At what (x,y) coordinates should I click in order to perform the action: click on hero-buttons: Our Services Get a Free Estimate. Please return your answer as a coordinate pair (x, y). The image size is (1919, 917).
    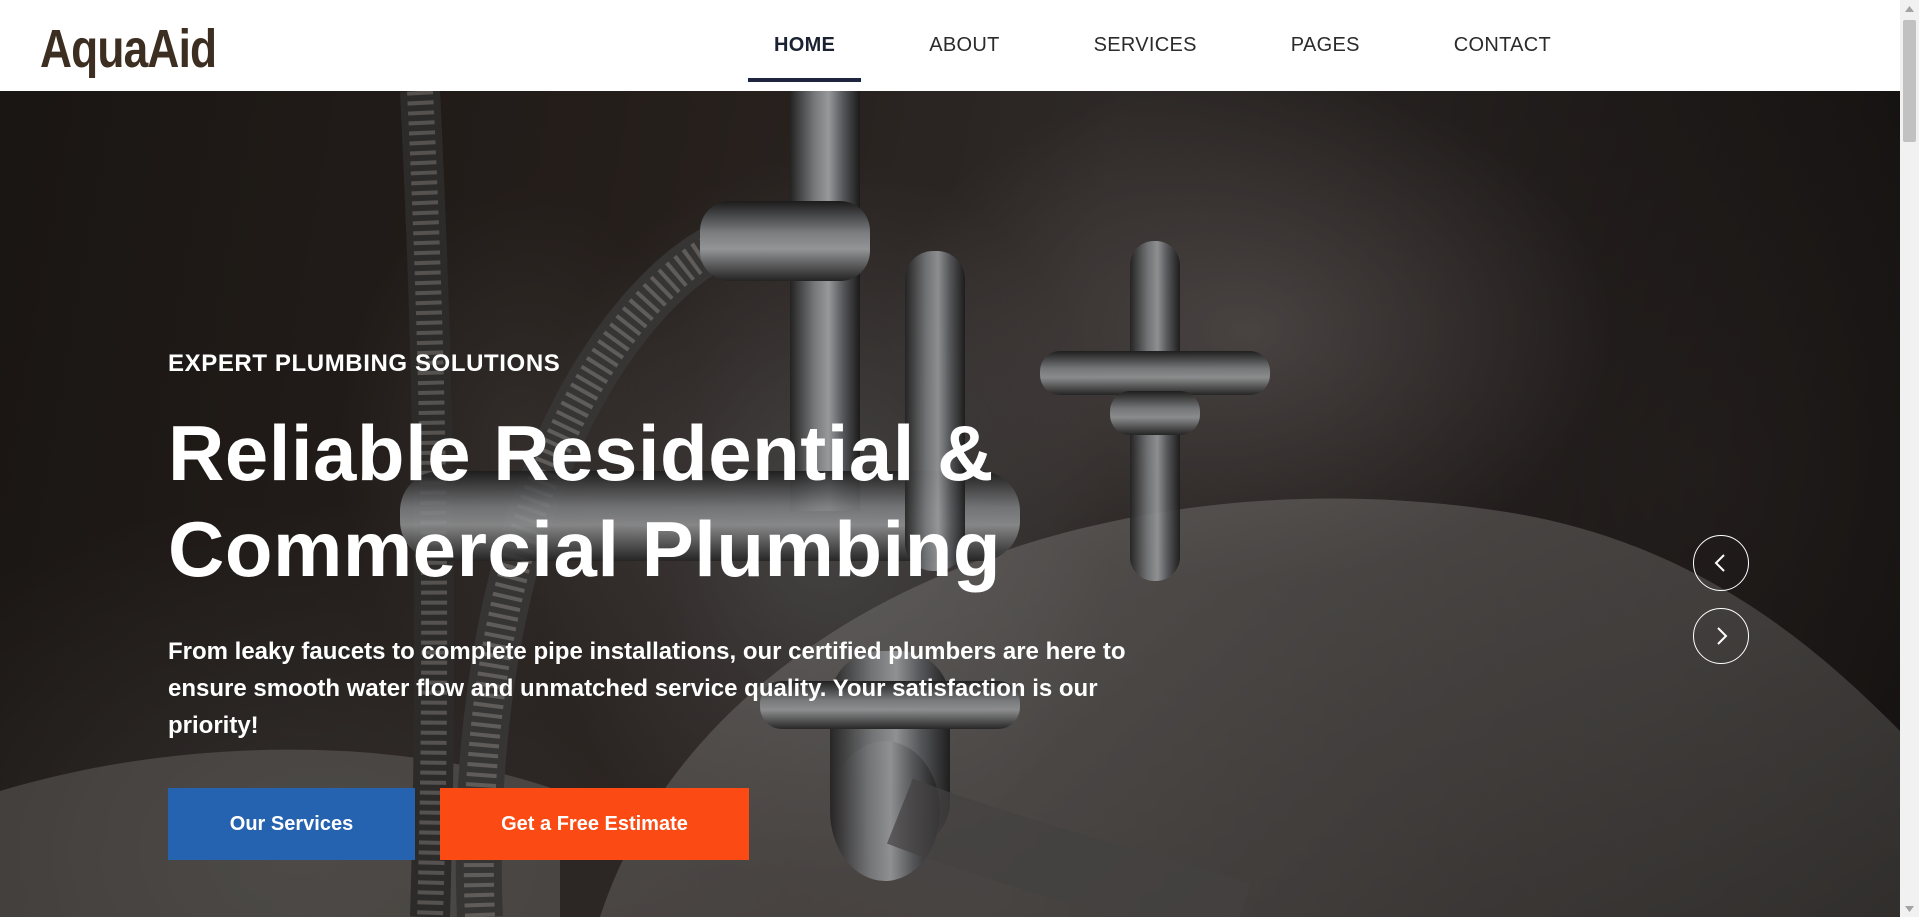
    Looking at the image, I should click on (688, 824).